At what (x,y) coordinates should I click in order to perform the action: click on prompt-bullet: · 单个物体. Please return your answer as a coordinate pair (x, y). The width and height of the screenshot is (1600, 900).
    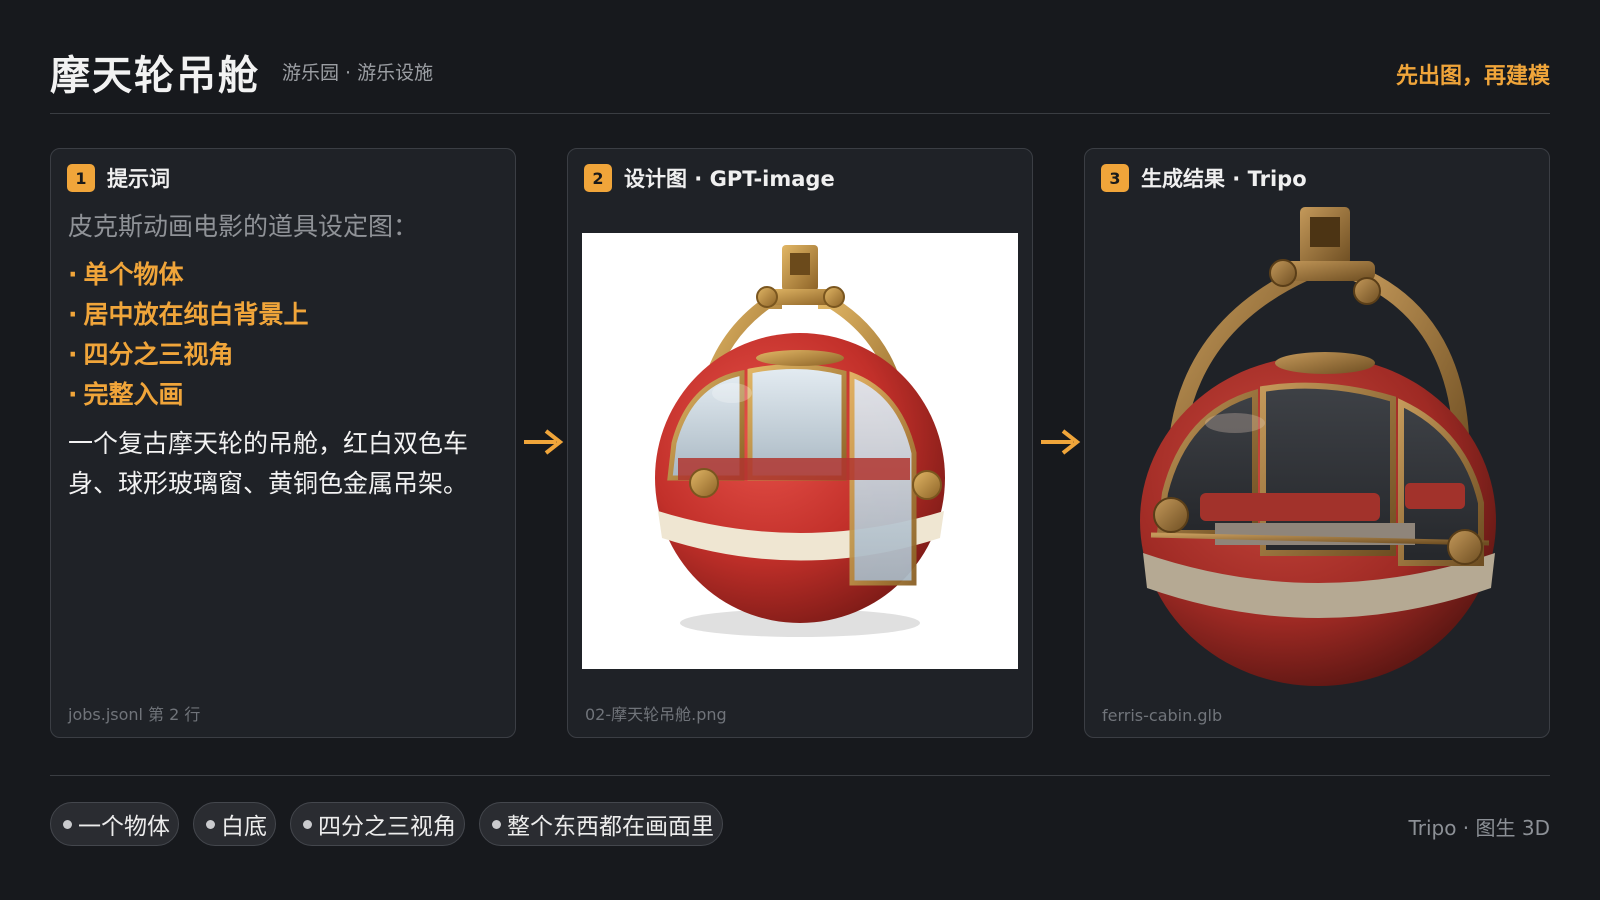
    Looking at the image, I should click on (126, 274).